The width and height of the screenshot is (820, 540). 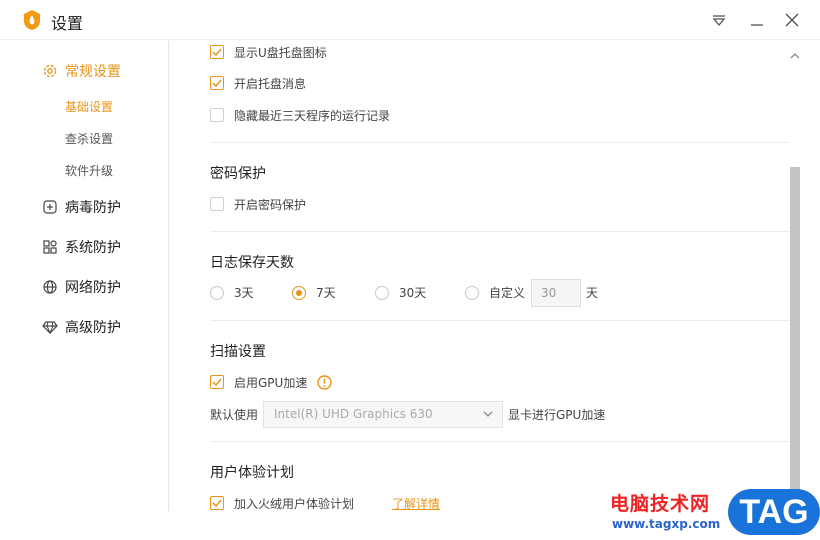 I want to click on section-title-log-days: 日志保存天数, so click(x=252, y=263).